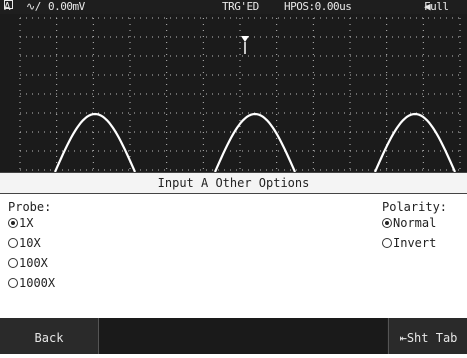  What do you see at coordinates (415, 207) in the screenshot?
I see `polarity-label: Polarity:` at bounding box center [415, 207].